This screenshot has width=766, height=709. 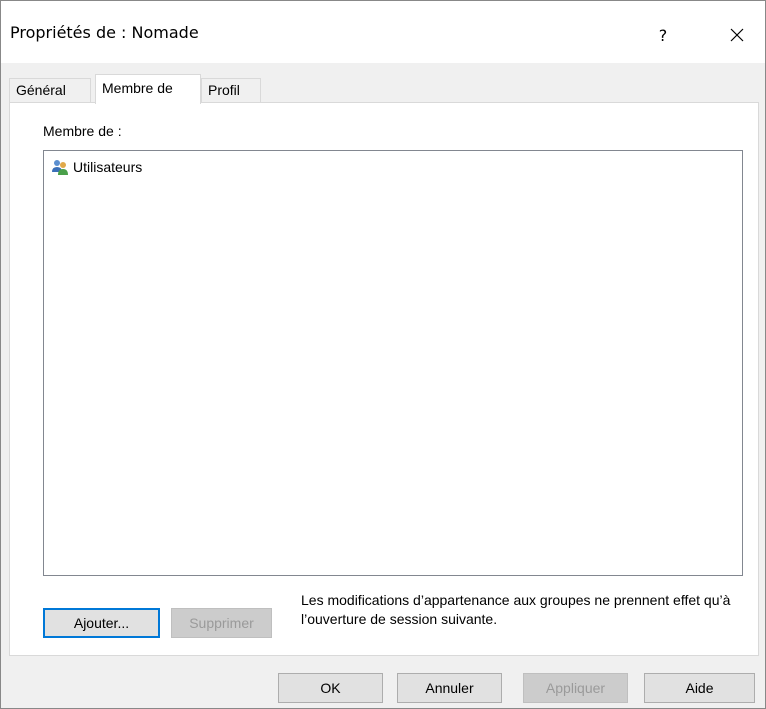 I want to click on close-button, so click(x=737, y=35).